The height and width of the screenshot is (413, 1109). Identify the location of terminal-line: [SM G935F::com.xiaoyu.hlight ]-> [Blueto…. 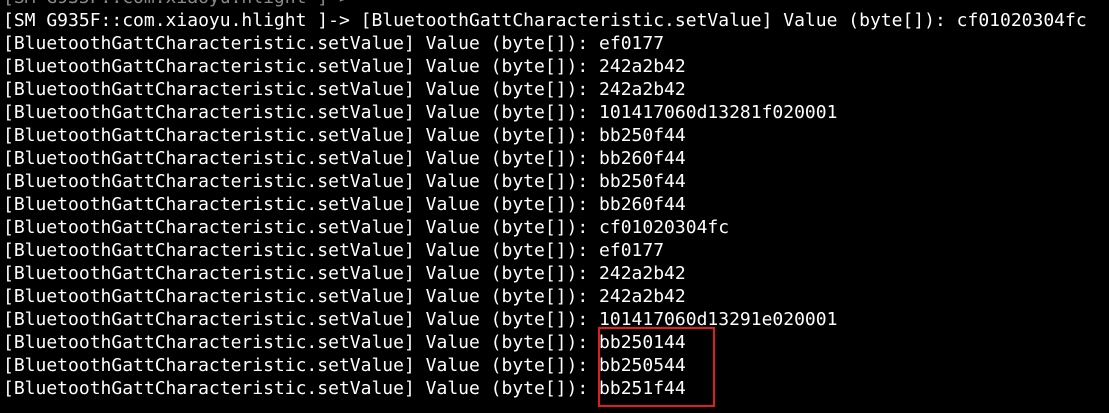
(545, 20).